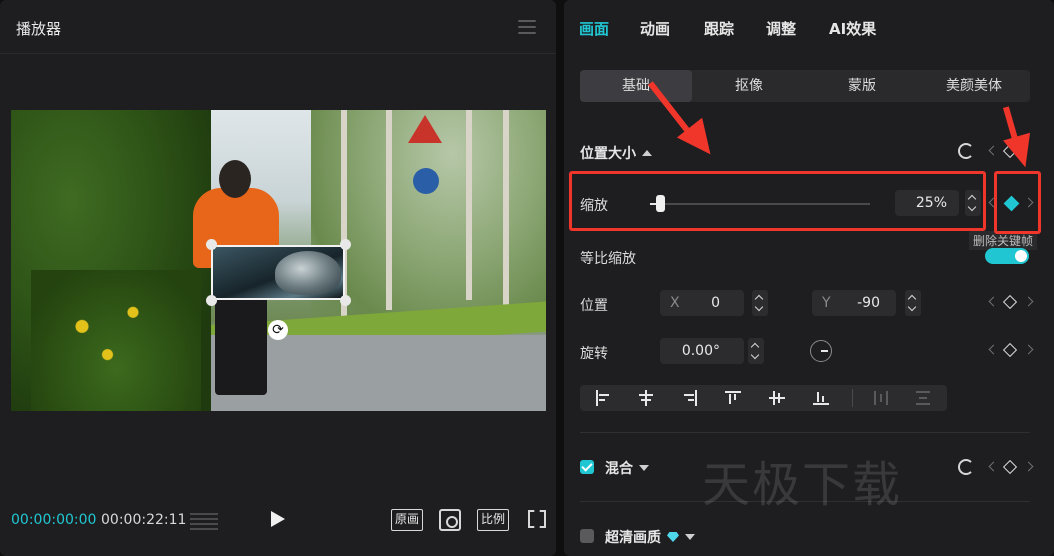 This screenshot has height=556, width=1054. Describe the element at coordinates (39, 29) in the screenshot. I see `player-title: 播放器` at that location.